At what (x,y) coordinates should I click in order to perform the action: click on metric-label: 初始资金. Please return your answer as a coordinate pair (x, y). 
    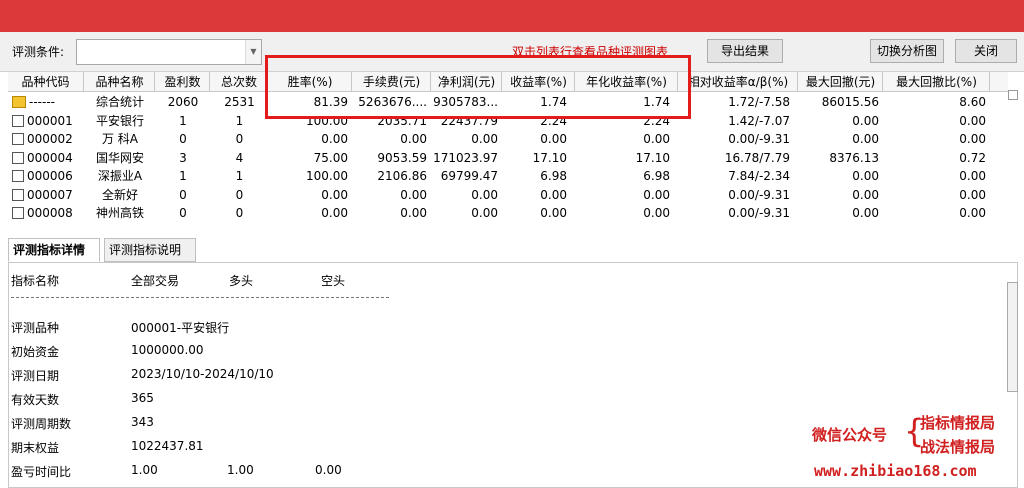
    Looking at the image, I should click on (35, 352).